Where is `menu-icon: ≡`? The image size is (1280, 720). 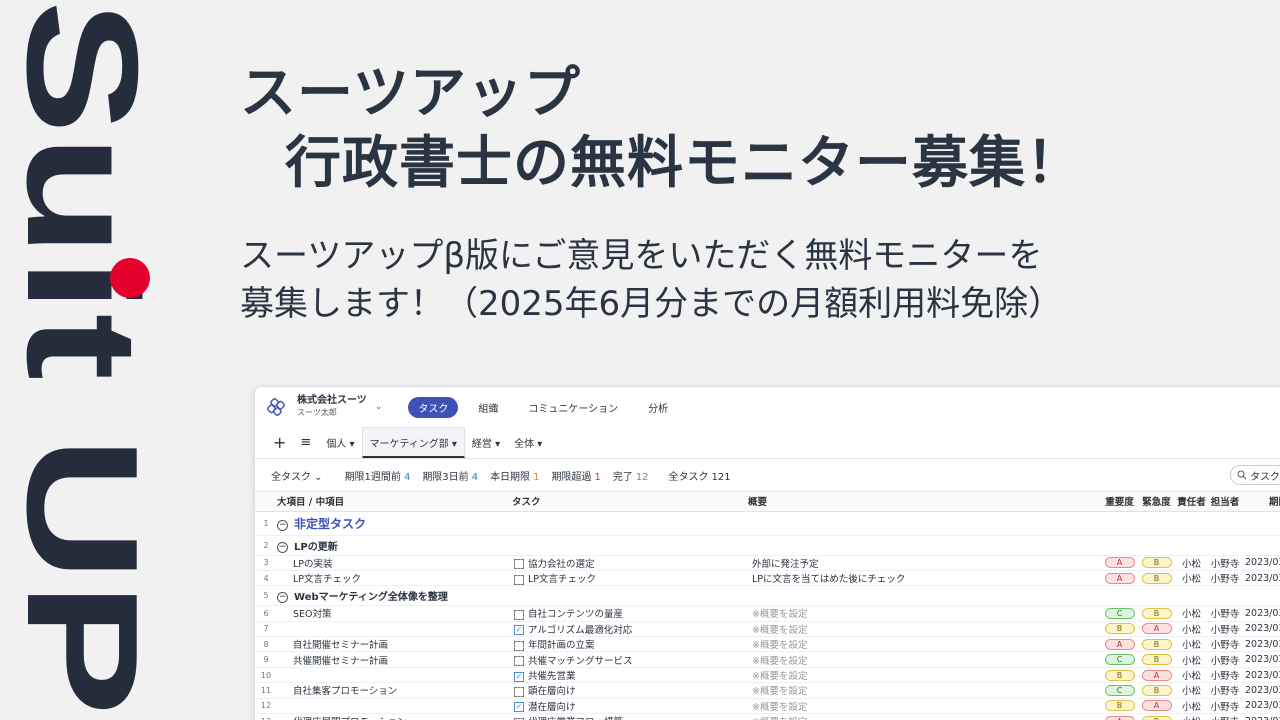 menu-icon: ≡ is located at coordinates (305, 442).